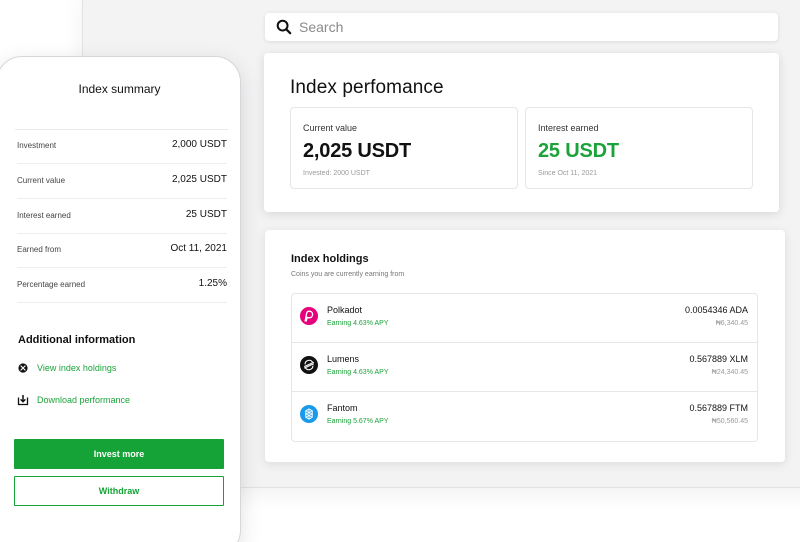 The width and height of the screenshot is (800, 542). Describe the element at coordinates (119, 491) in the screenshot. I see `withdraw-button: Withdraw` at that location.